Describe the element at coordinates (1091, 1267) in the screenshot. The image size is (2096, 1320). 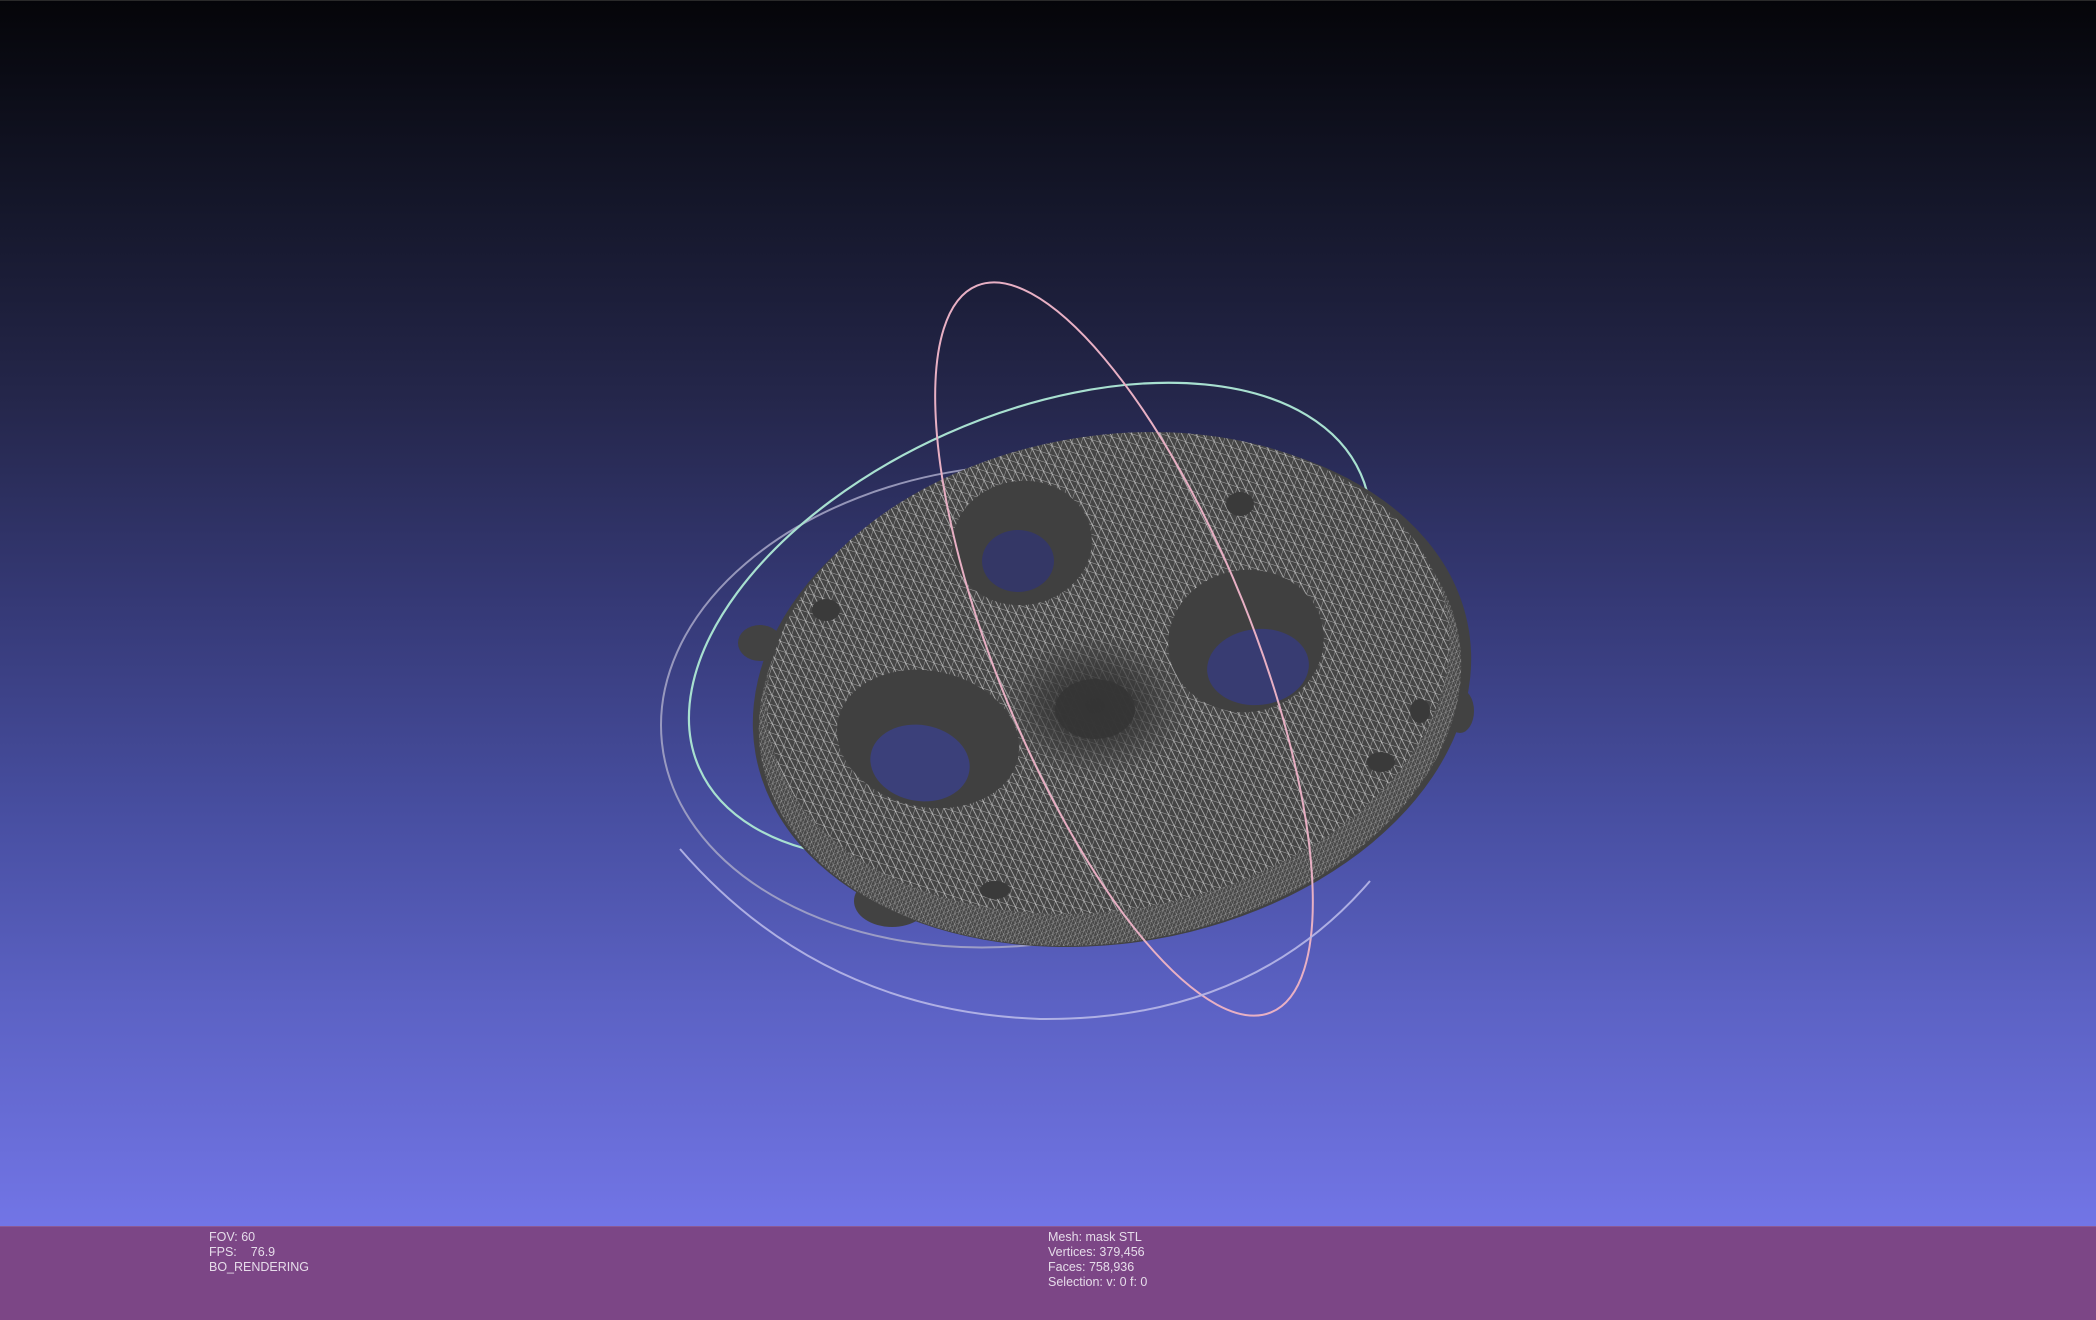
I see `face-count: Faces: 758,936` at that location.